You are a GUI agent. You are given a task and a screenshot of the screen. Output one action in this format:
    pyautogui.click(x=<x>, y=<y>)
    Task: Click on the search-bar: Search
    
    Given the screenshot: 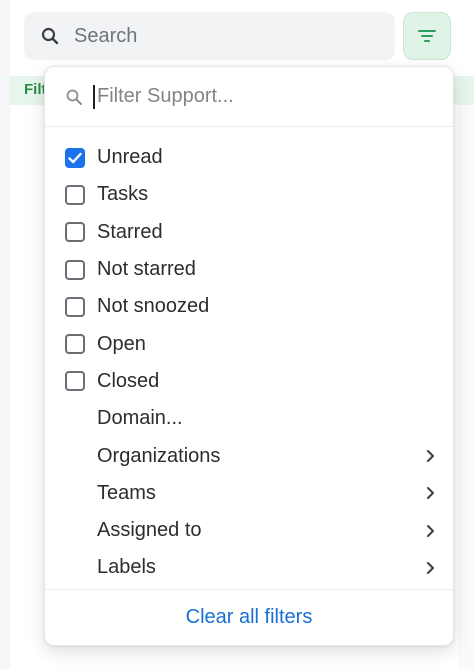 What is the action you would take?
    pyautogui.click(x=209, y=36)
    